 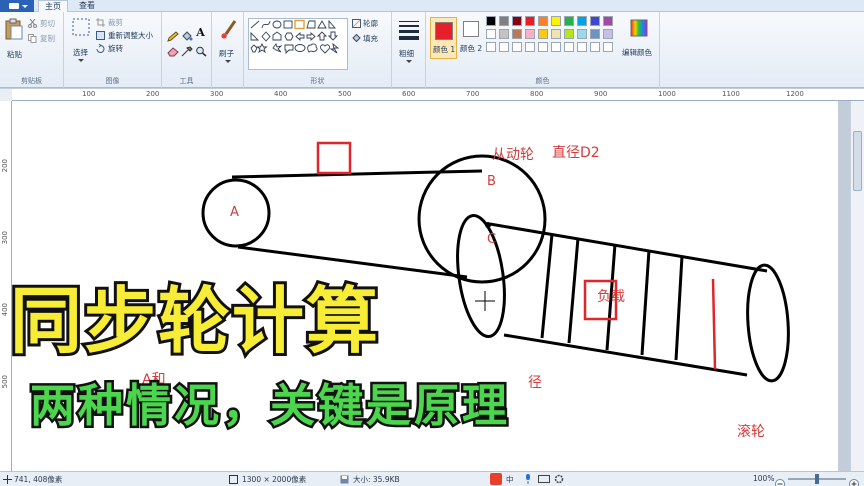 I want to click on overlay-title: 同步轮计算, so click(x=194, y=321).